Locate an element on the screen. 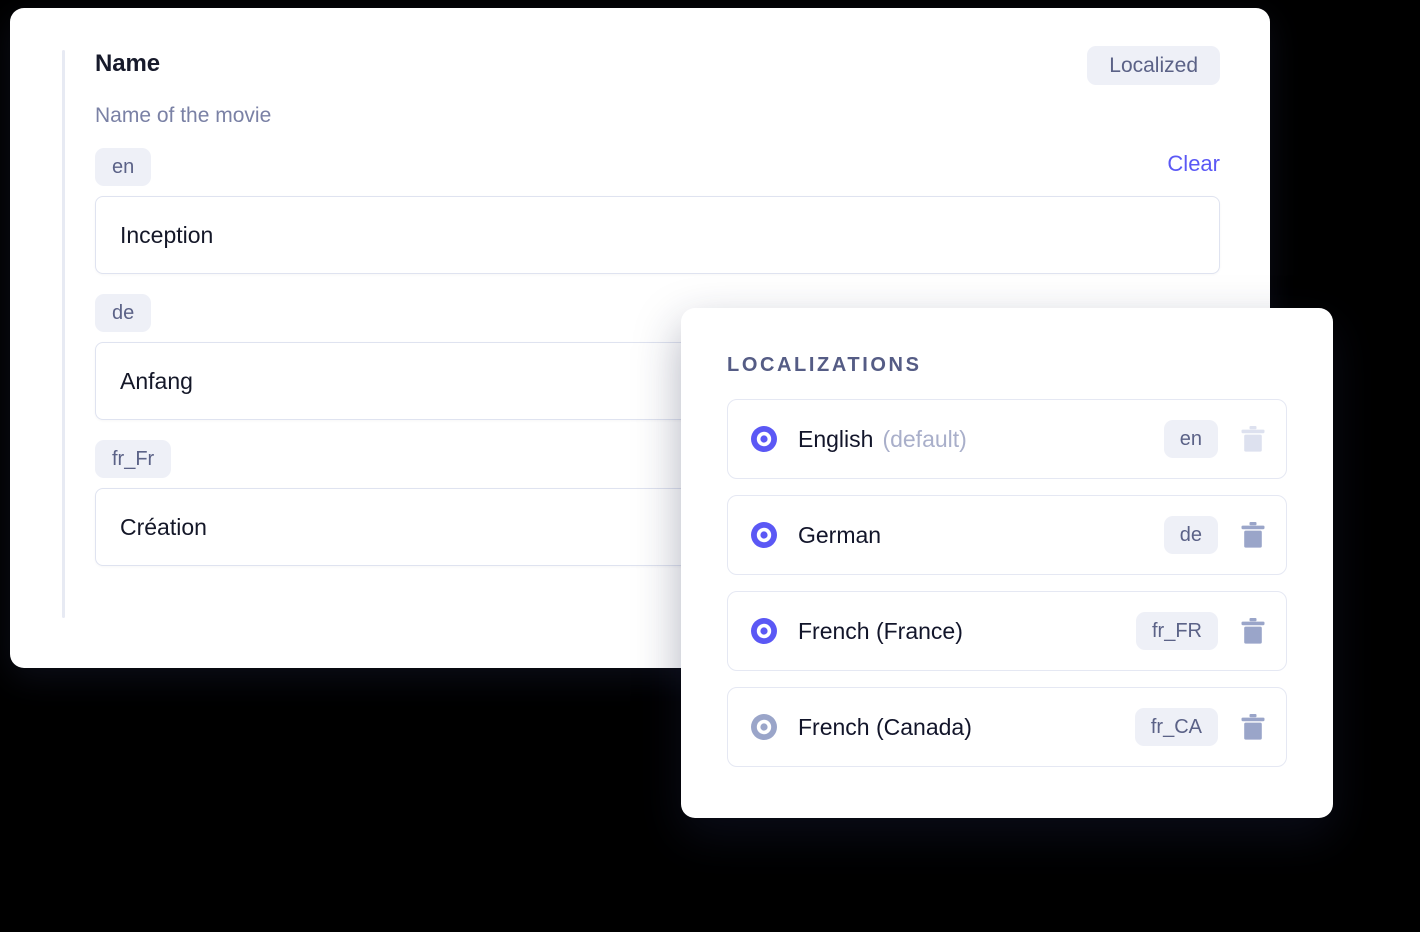 This screenshot has height=932, width=1420. name-input-en: Inception is located at coordinates (657, 235).